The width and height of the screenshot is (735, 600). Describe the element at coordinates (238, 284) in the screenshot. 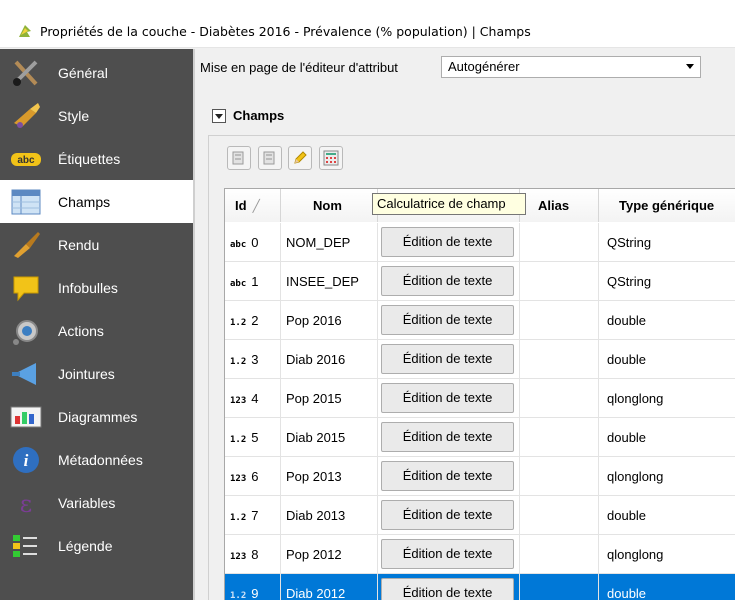

I see `field-type-icon: abc` at that location.